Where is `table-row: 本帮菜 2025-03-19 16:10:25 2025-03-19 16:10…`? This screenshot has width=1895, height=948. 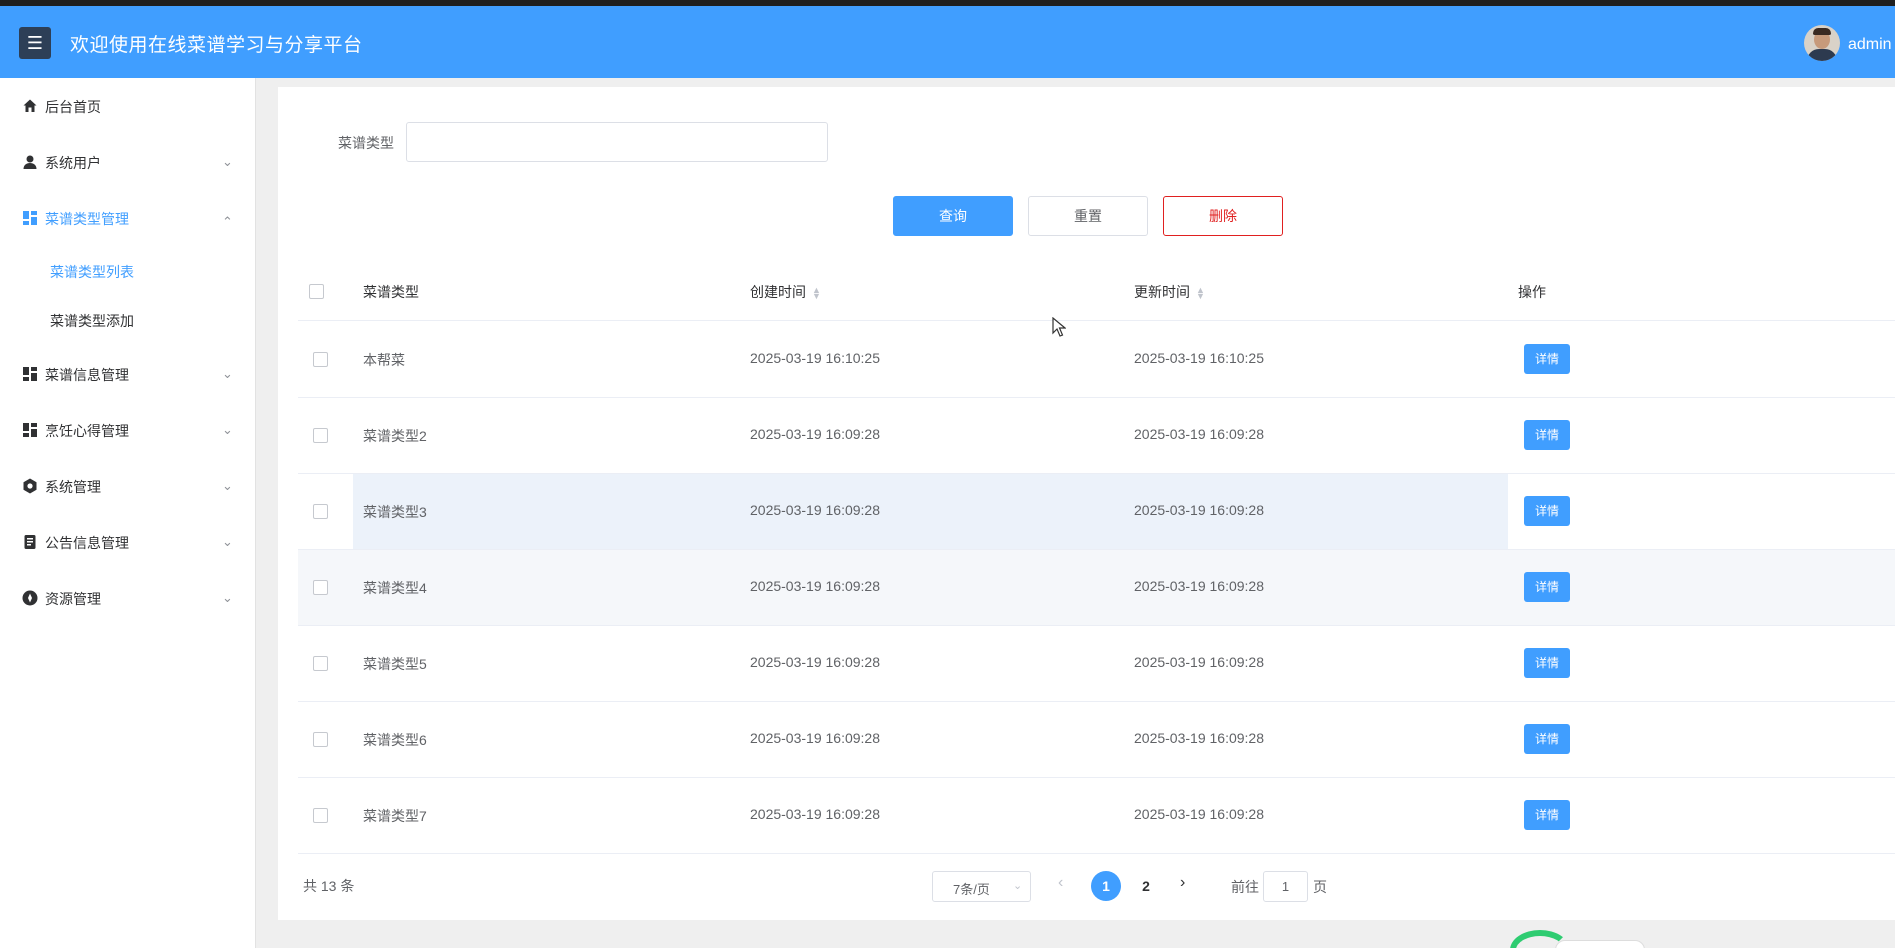 table-row: 本帮菜 2025-03-19 16:10:25 2025-03-19 16:10… is located at coordinates (1096, 360).